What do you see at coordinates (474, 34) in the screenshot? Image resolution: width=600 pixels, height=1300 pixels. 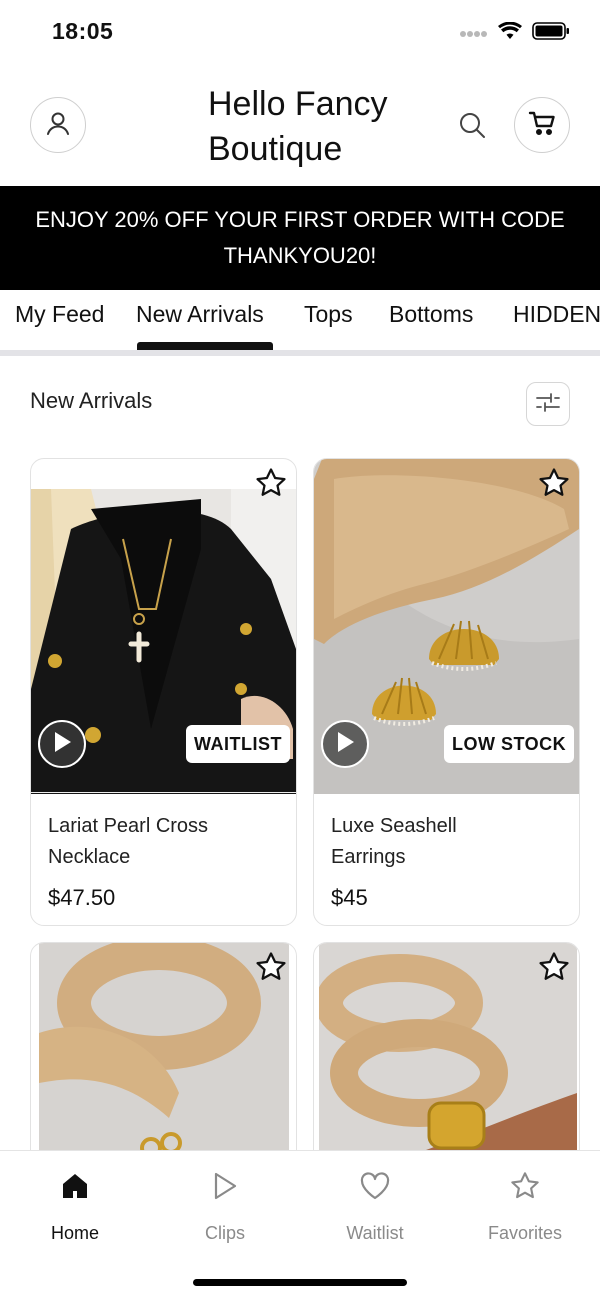 I see `signal-dots-icon` at bounding box center [474, 34].